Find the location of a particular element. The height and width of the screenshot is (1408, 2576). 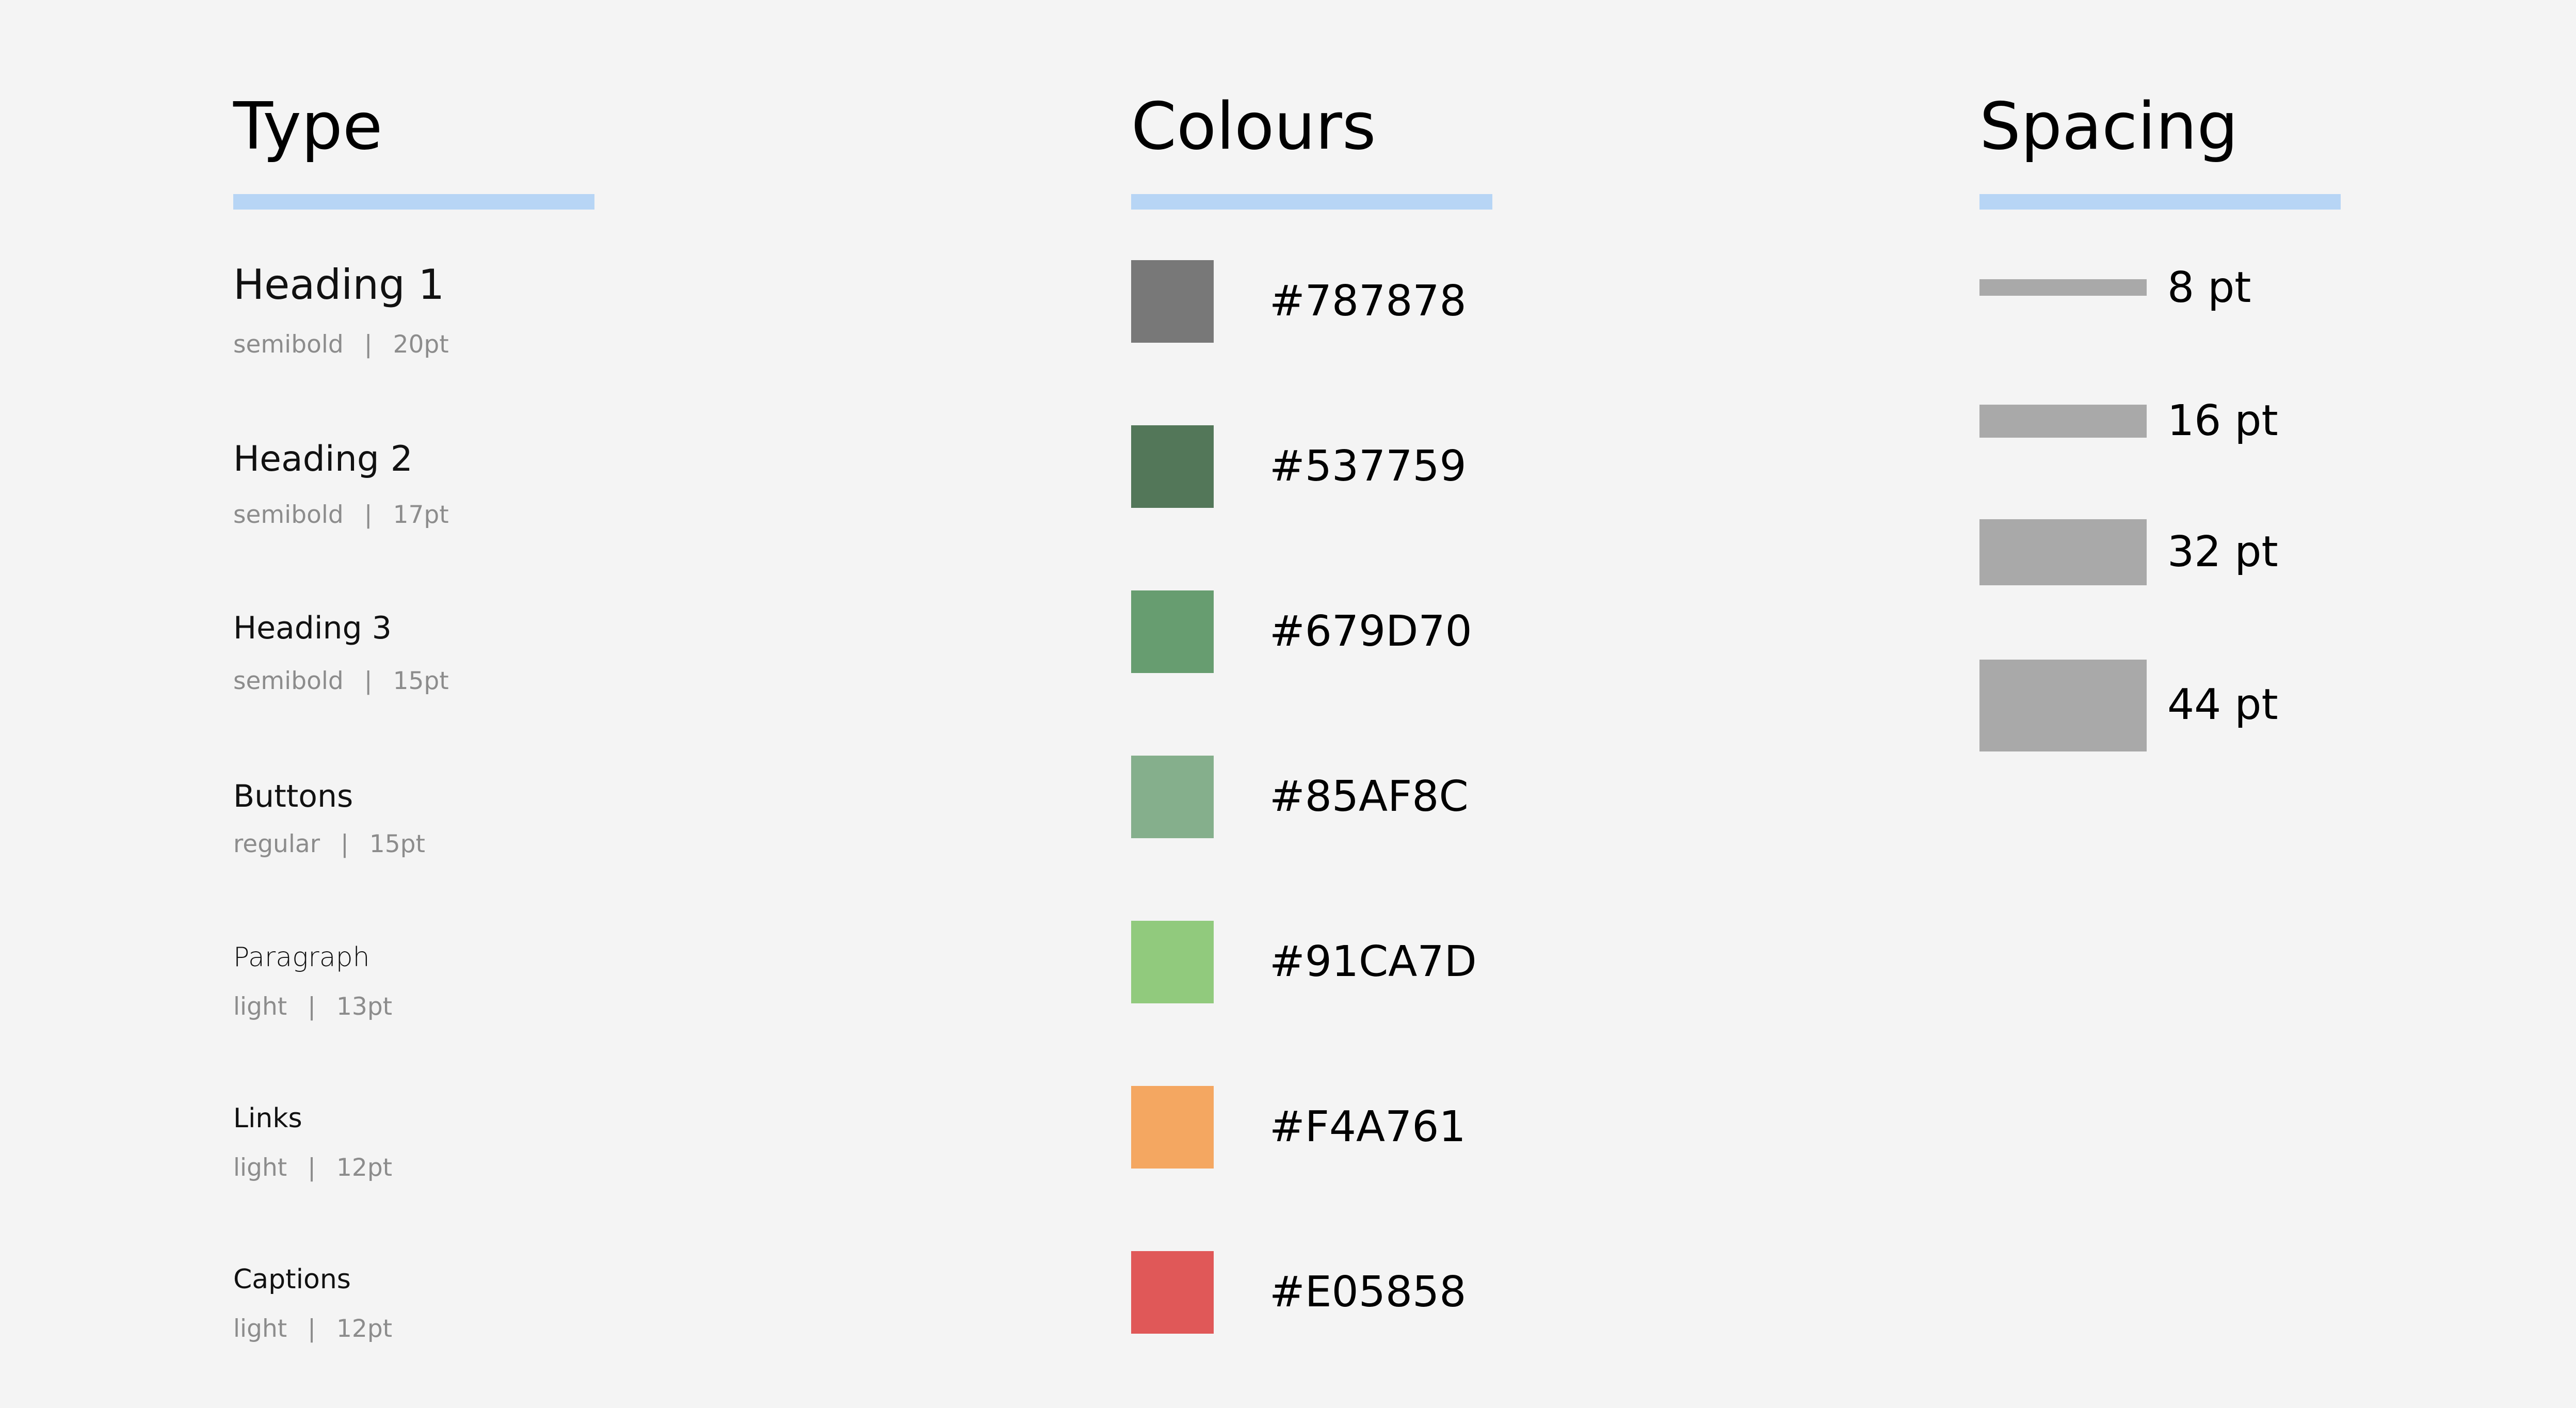

type-item-name: Heading 1 is located at coordinates (339, 285).